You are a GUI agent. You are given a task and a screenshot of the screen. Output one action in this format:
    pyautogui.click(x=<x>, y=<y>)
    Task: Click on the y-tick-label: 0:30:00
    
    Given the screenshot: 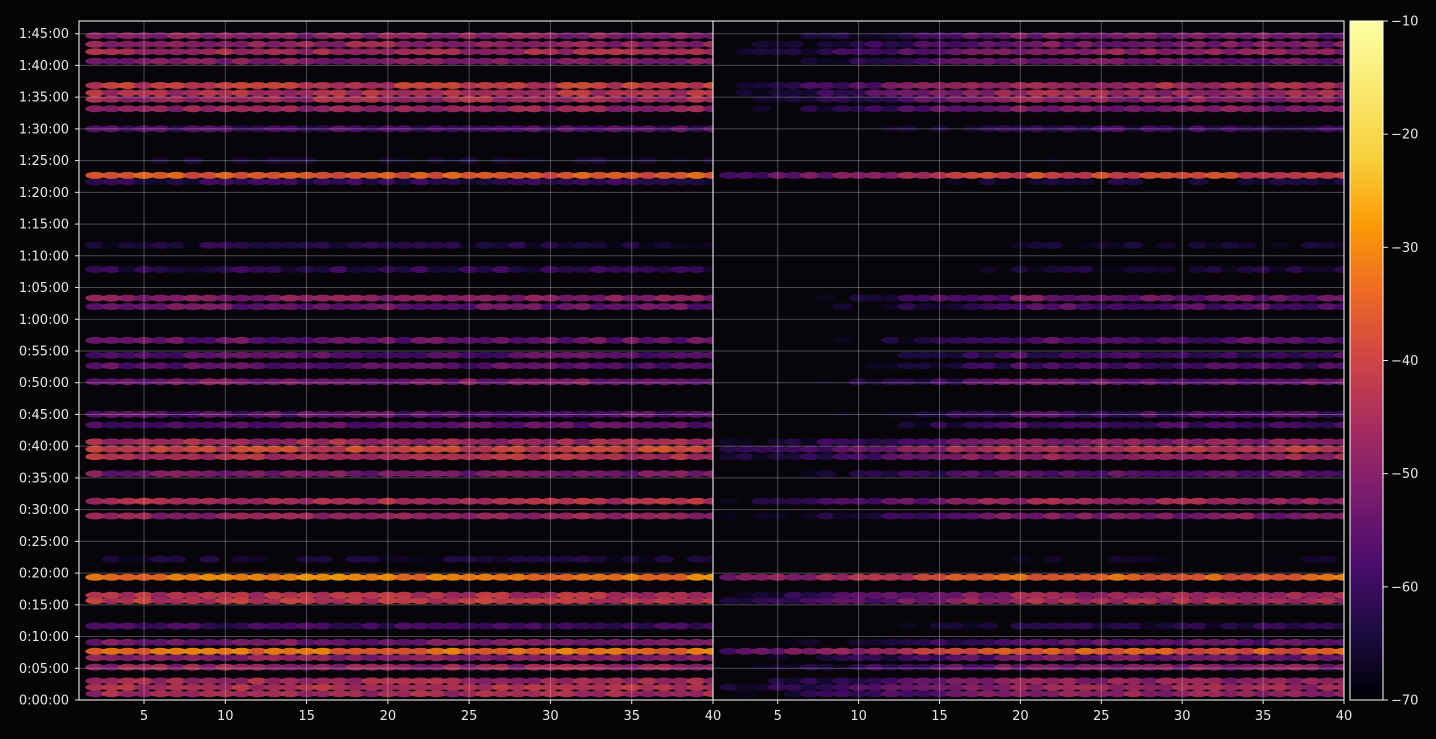 What is the action you would take?
    pyautogui.click(x=44, y=510)
    